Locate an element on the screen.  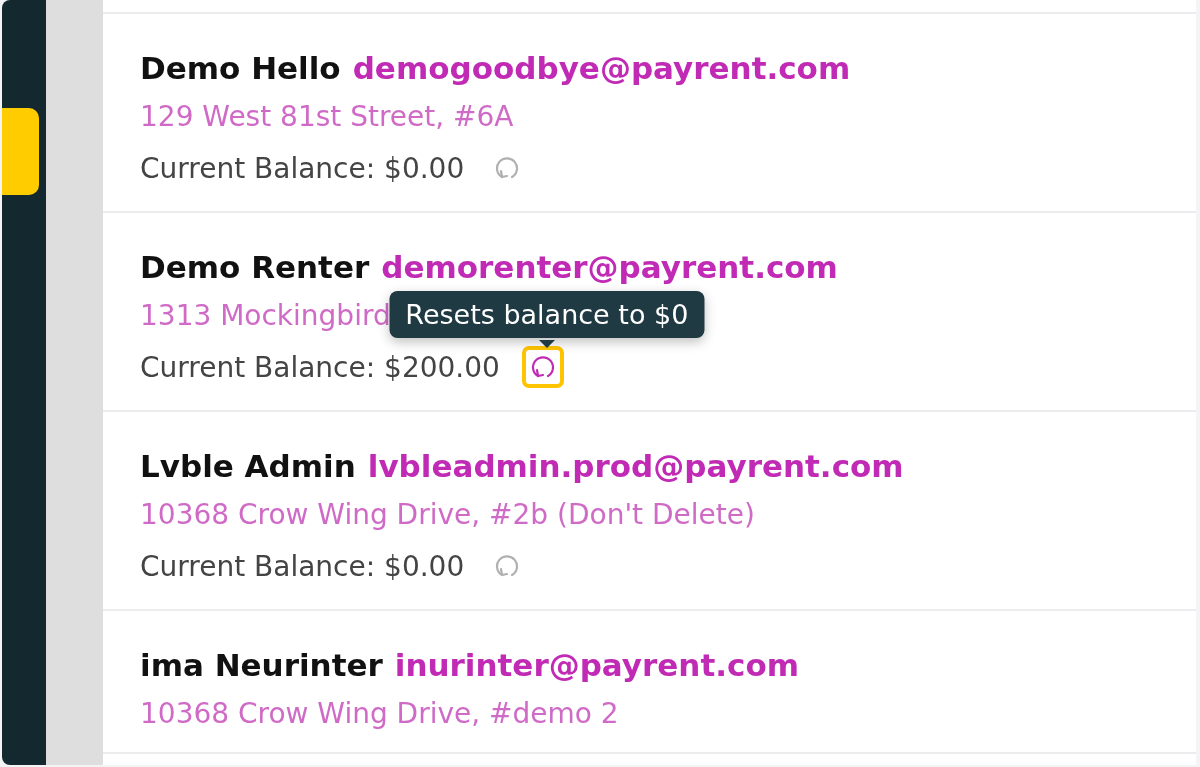
tooltip: Resets balance to $0 is located at coordinates (547, 314).